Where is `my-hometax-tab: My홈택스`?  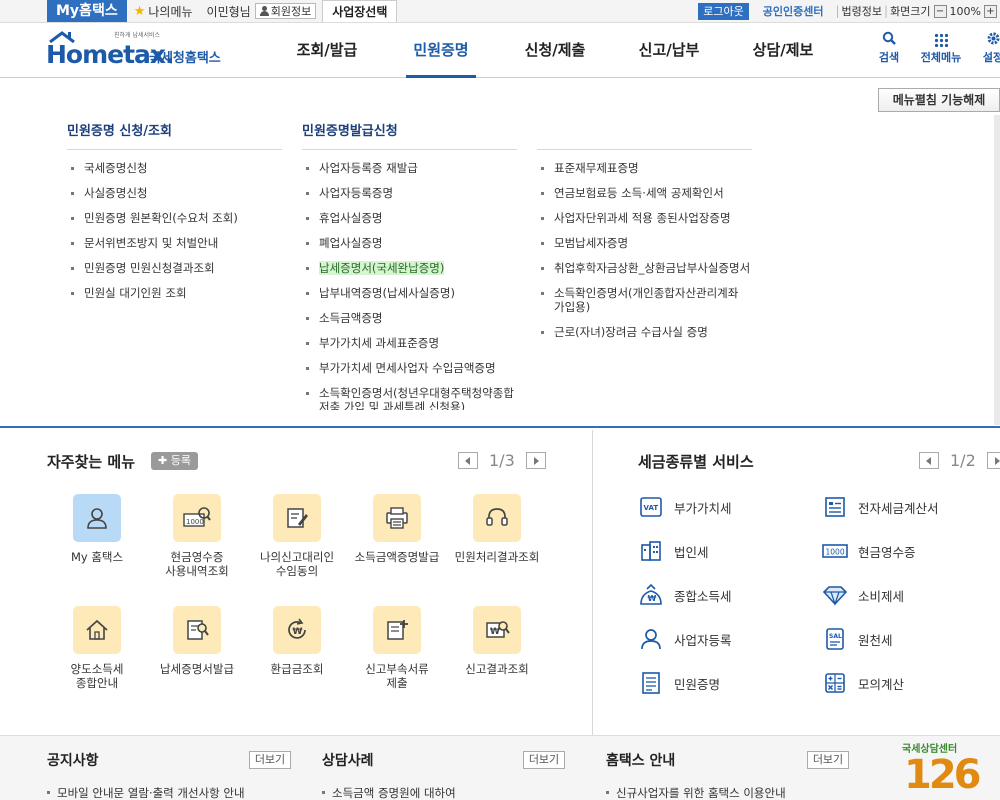 my-hometax-tab: My홈택스 is located at coordinates (87, 11).